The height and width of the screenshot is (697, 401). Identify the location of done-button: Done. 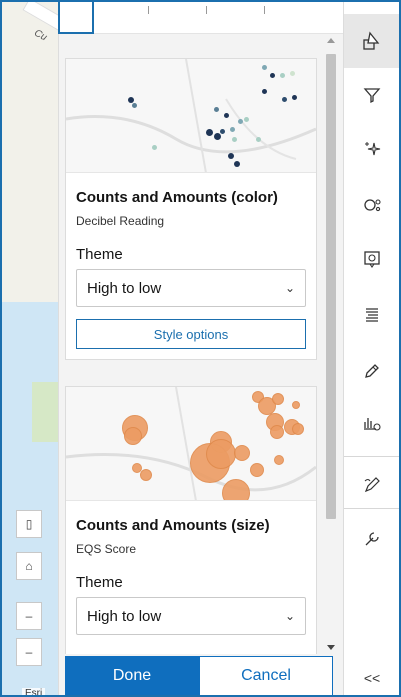
(132, 675).